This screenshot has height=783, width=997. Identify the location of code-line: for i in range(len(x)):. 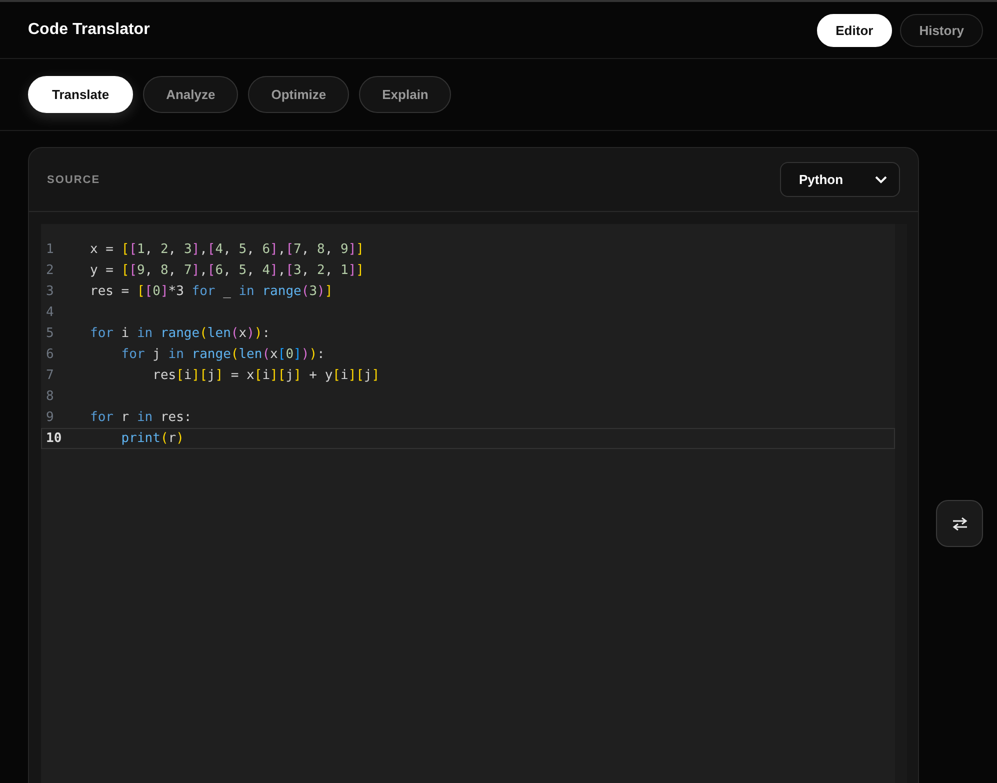
(180, 333).